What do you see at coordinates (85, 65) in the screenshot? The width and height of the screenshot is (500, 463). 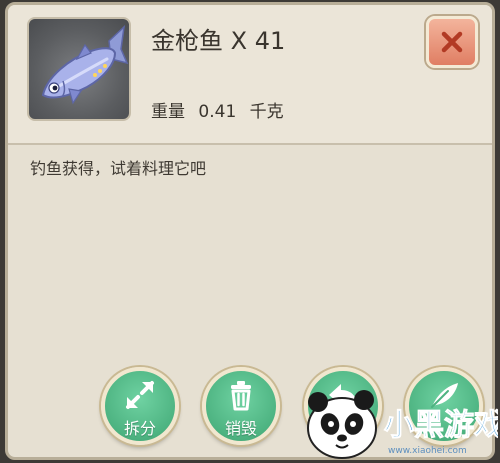 I see `tuna-fish-icon` at bounding box center [85, 65].